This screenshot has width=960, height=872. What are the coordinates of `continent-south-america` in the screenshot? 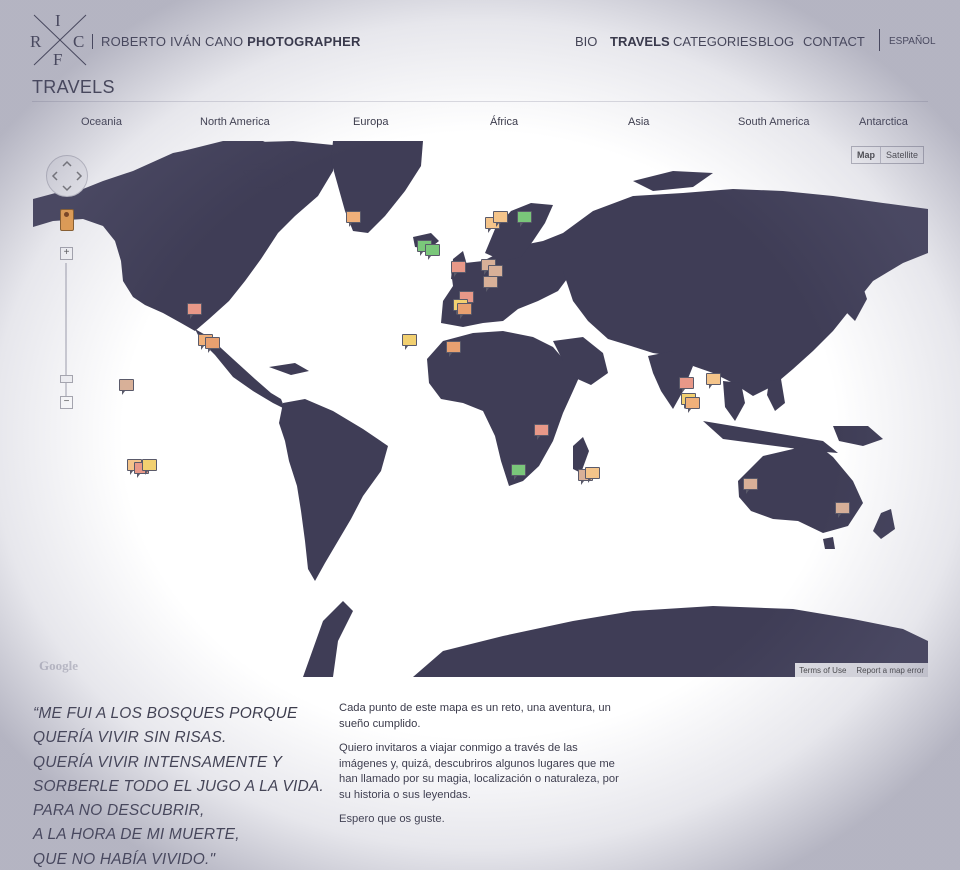 It's located at (333, 490).